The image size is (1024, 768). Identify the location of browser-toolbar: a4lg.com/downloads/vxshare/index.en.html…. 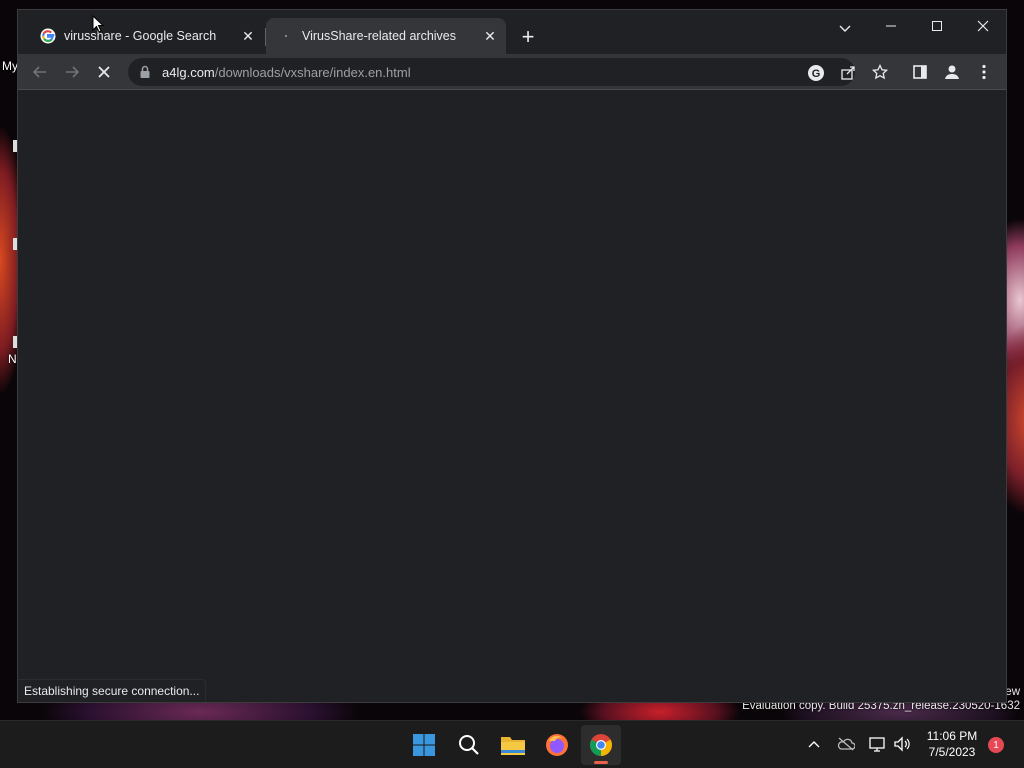
(512, 72).